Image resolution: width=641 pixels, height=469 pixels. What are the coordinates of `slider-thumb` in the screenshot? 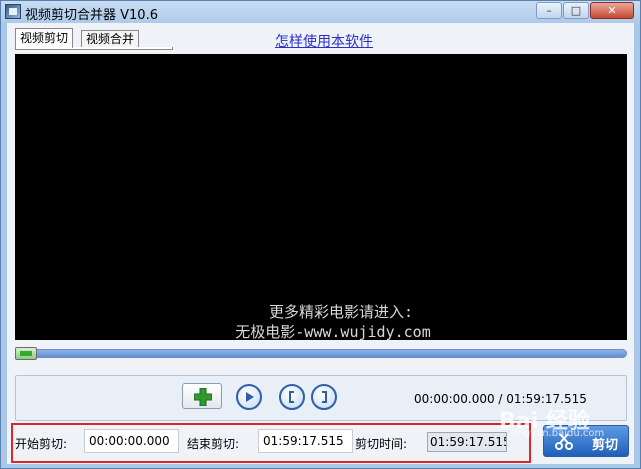 It's located at (26, 353).